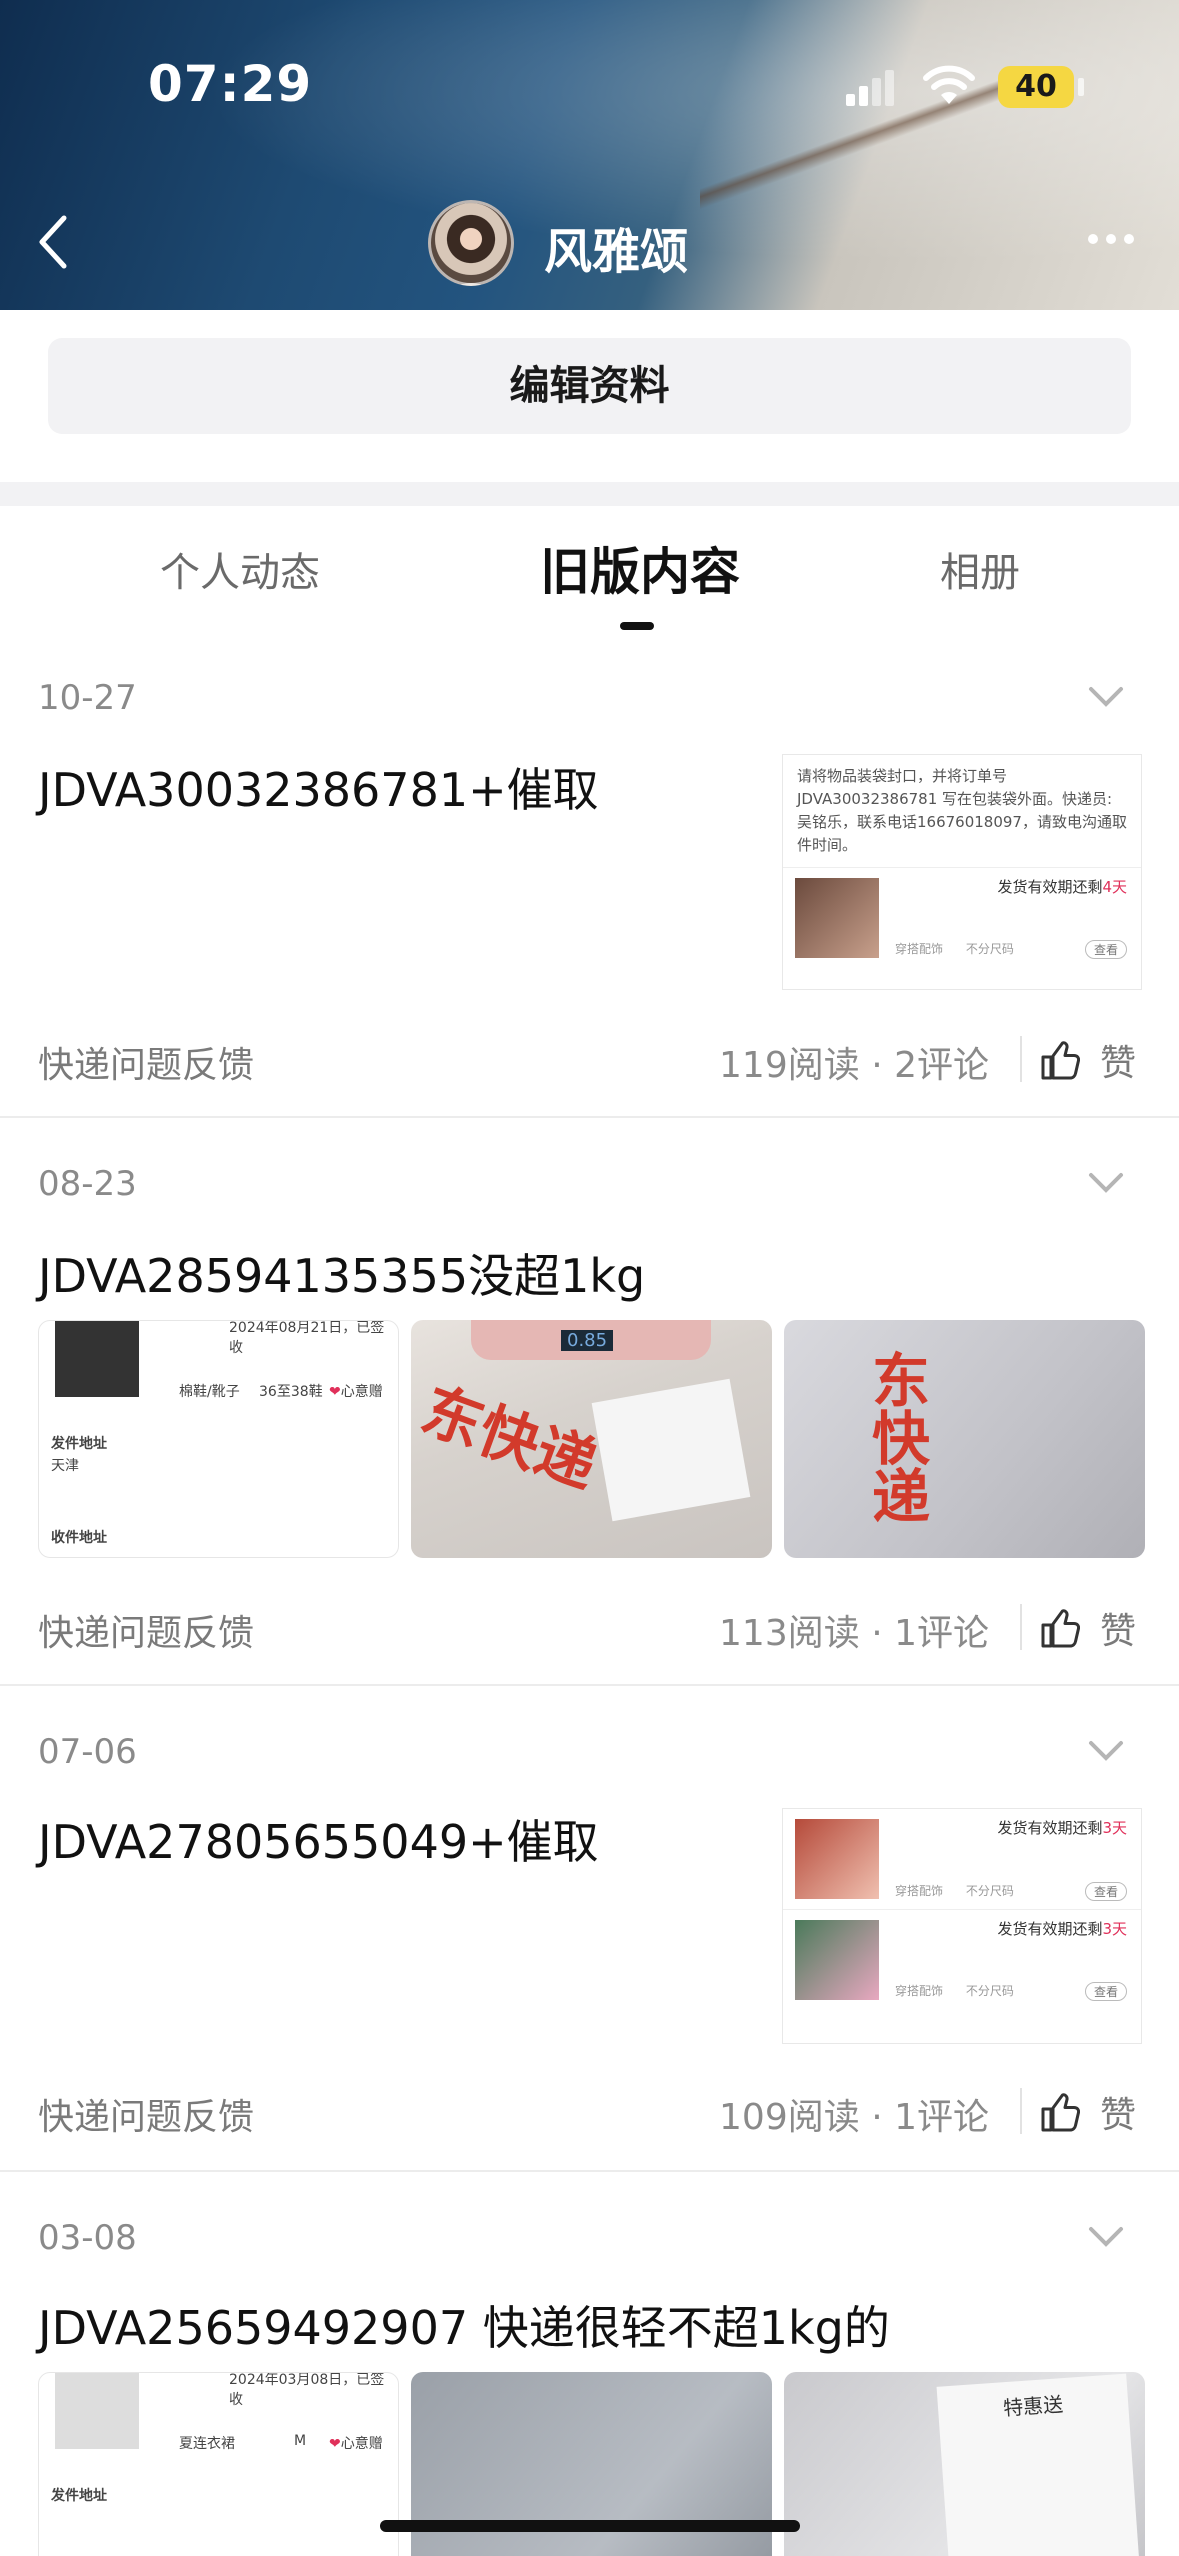  What do you see at coordinates (616, 252) in the screenshot?
I see `profile-name: 风雅颂` at bounding box center [616, 252].